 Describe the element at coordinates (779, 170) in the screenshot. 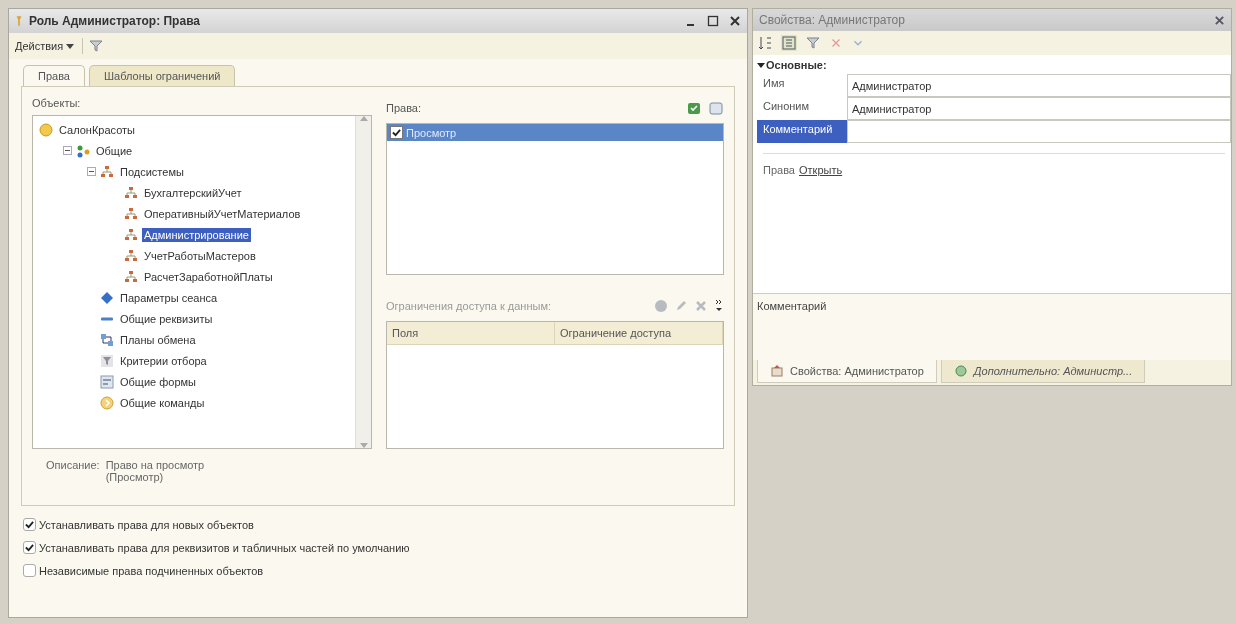

I see `rights-label: Права` at that location.